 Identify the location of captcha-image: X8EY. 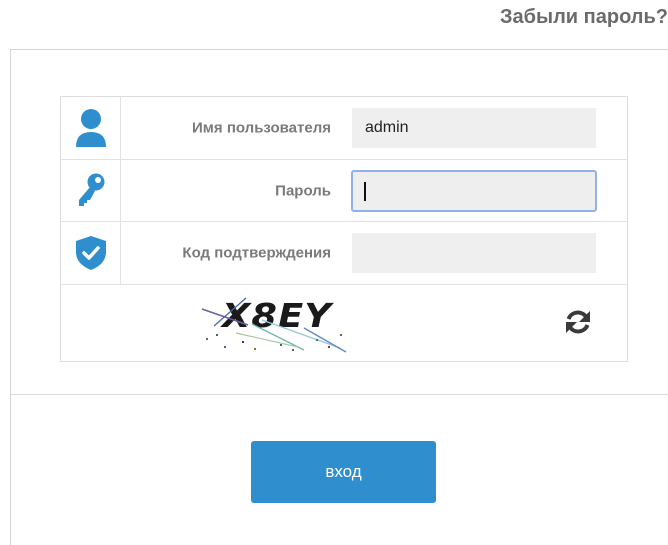
(273, 323).